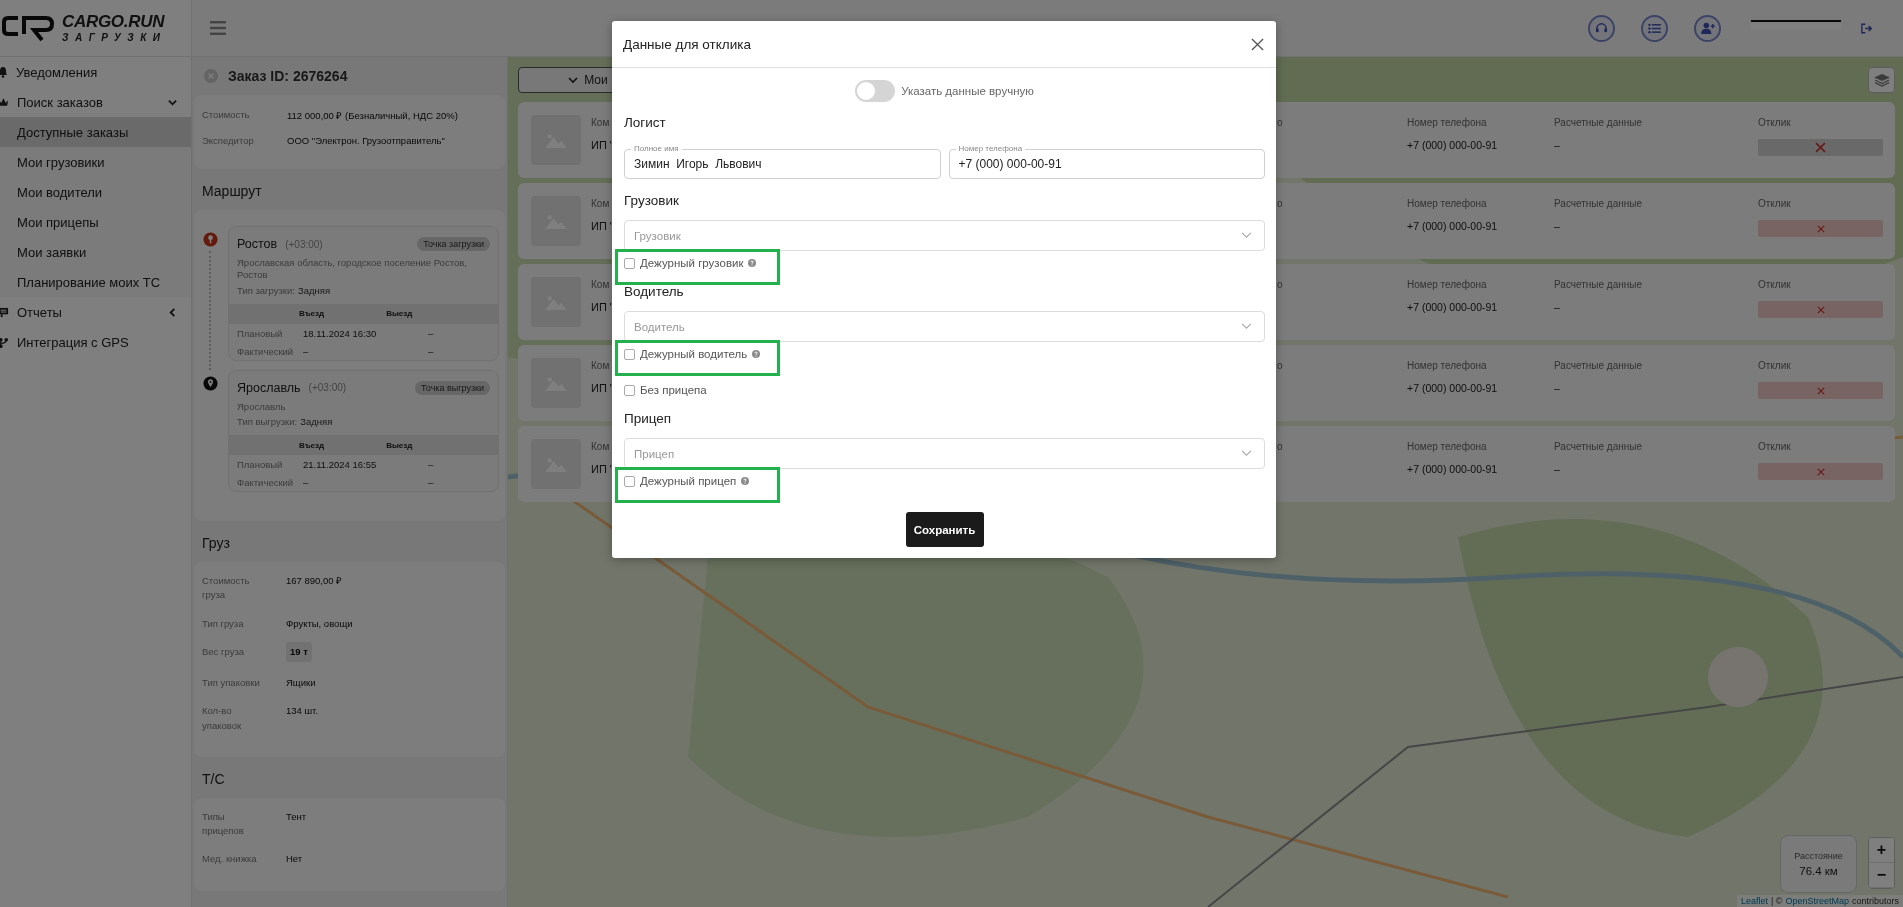 This screenshot has width=1903, height=907. What do you see at coordinates (352, 269) in the screenshot?
I see `address: Ярославская область, городское поселение Ростов, Ростов` at bounding box center [352, 269].